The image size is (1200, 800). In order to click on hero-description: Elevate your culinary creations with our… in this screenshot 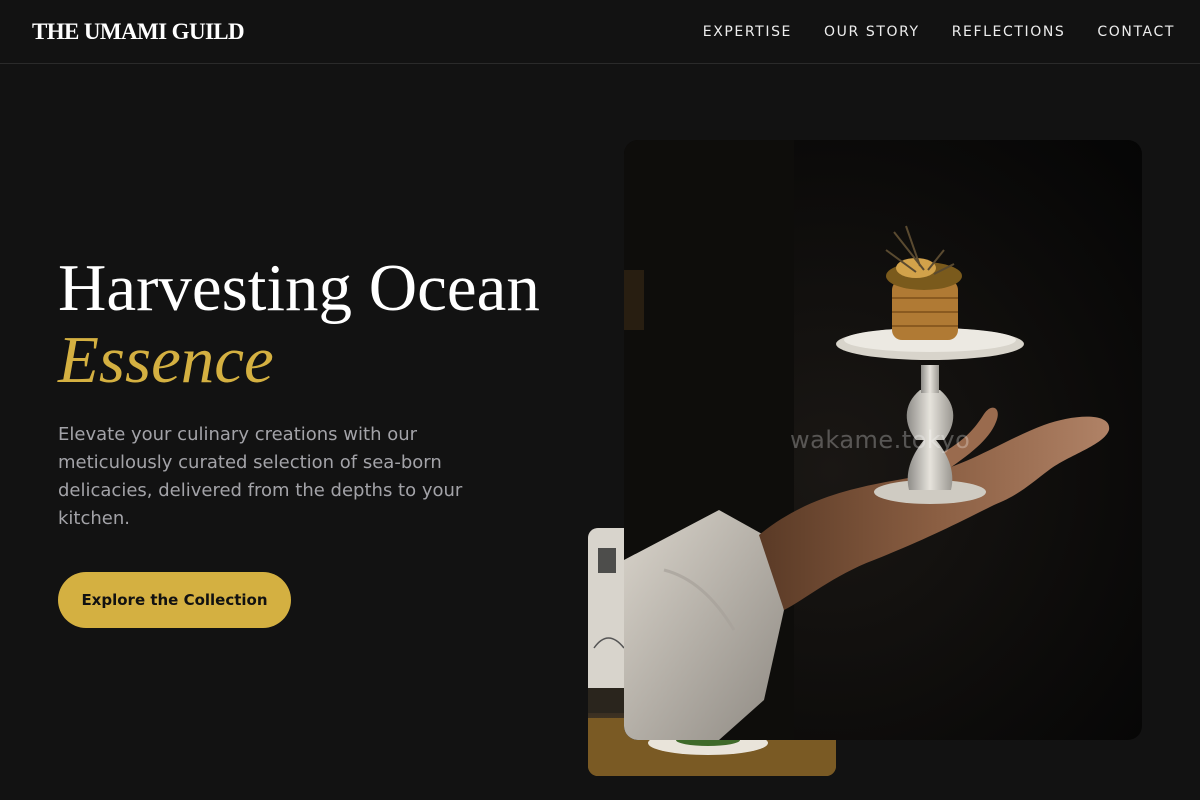, I will do `click(260, 476)`.